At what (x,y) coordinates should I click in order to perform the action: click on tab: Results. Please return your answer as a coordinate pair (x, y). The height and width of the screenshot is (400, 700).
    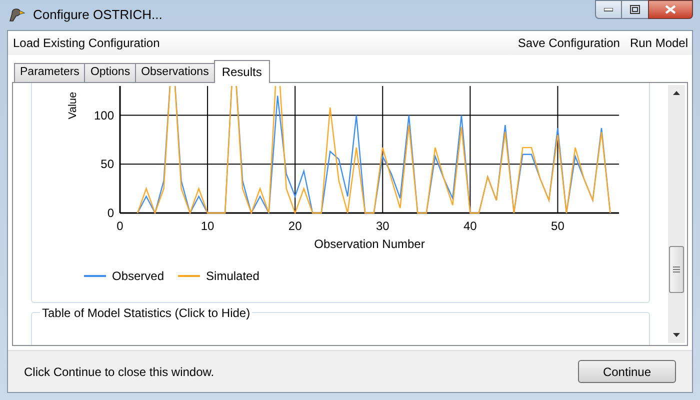
    Looking at the image, I should click on (242, 71).